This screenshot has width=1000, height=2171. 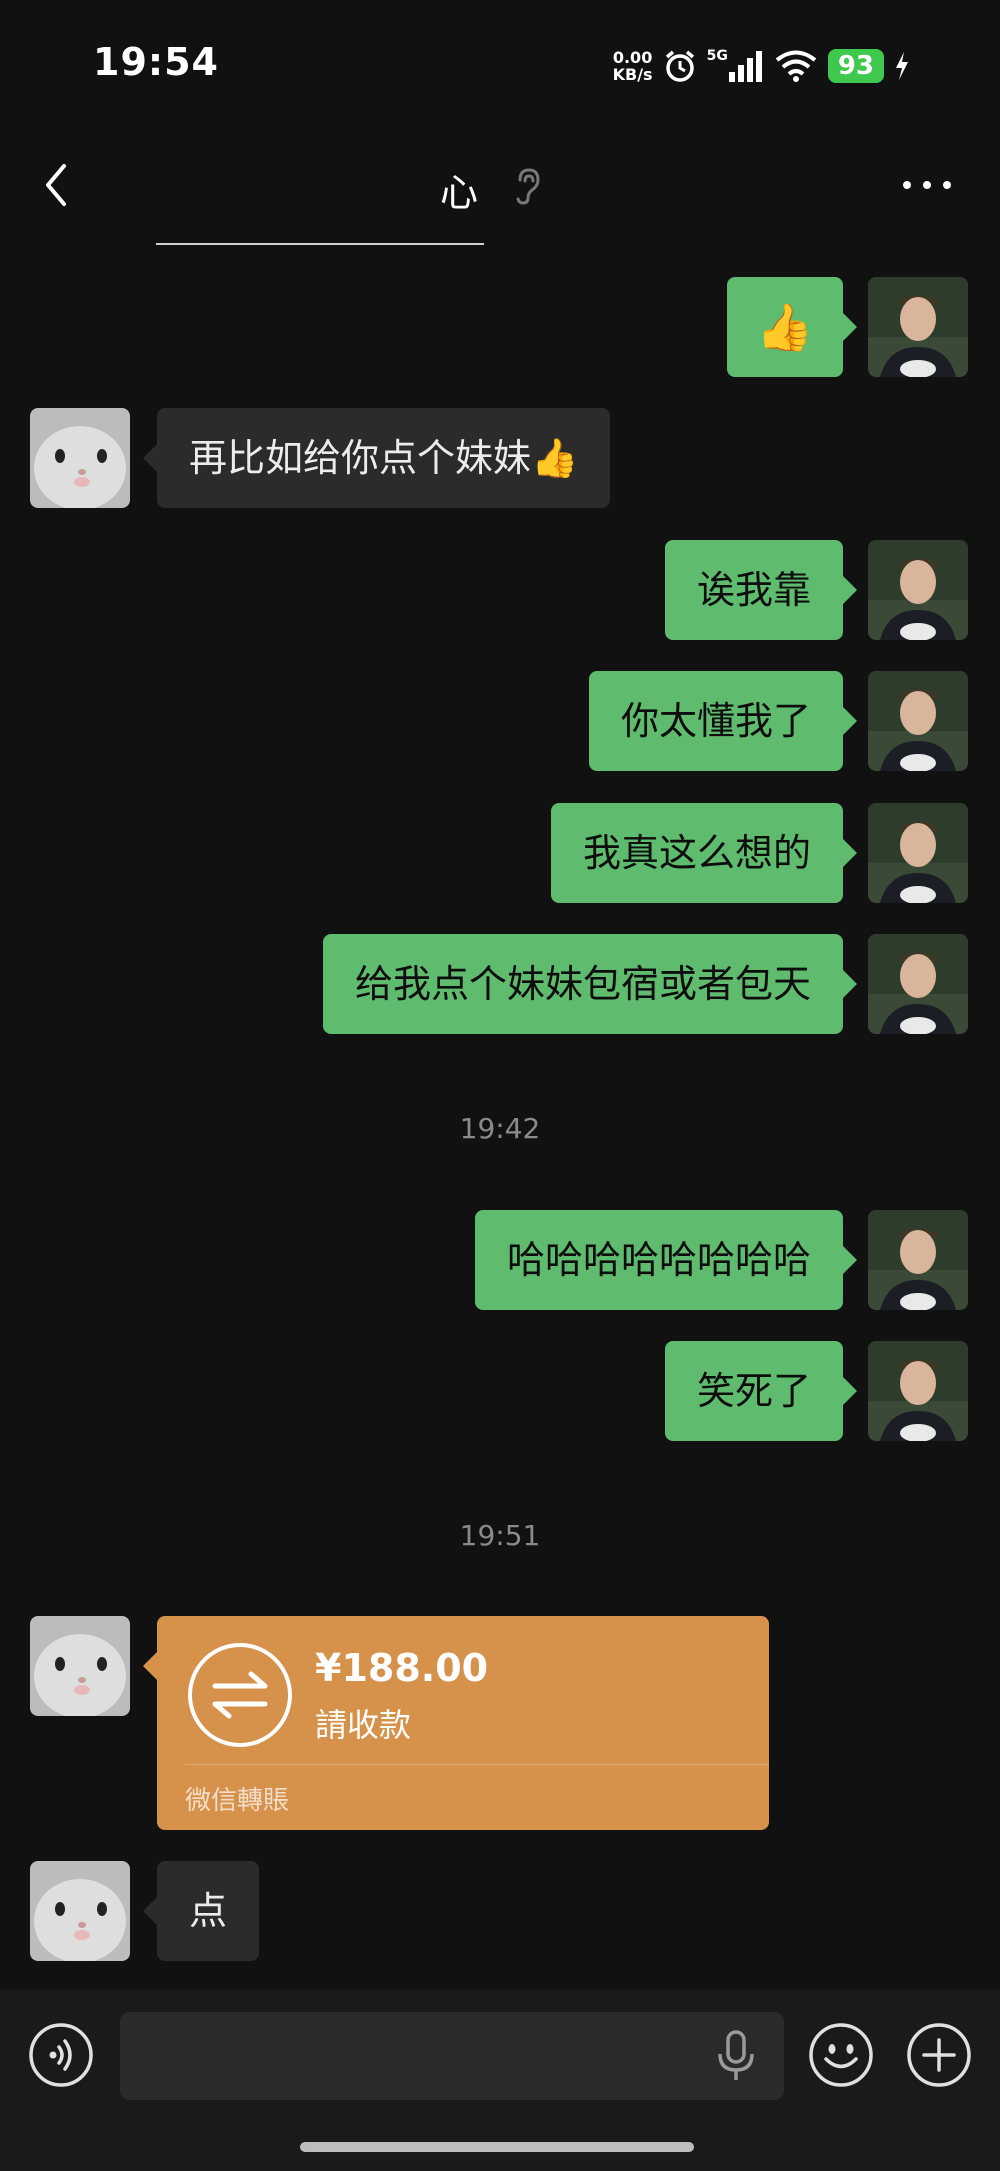 What do you see at coordinates (855, 66) in the screenshot?
I see `battery-level: 93` at bounding box center [855, 66].